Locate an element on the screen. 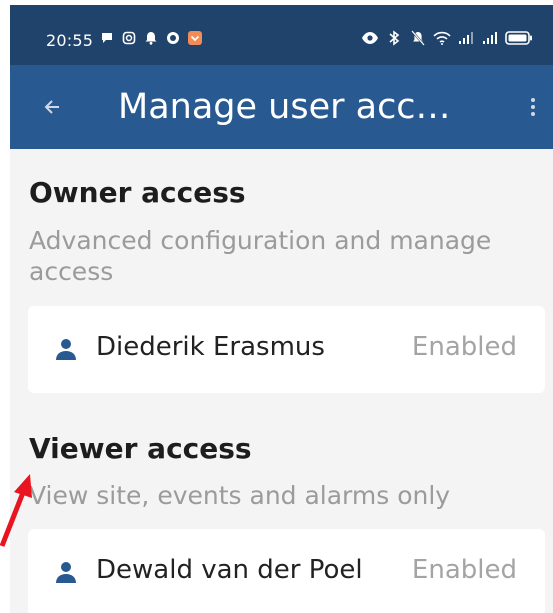 This screenshot has height=613, width=553. do-not-disturb-icon is located at coordinates (418, 38).